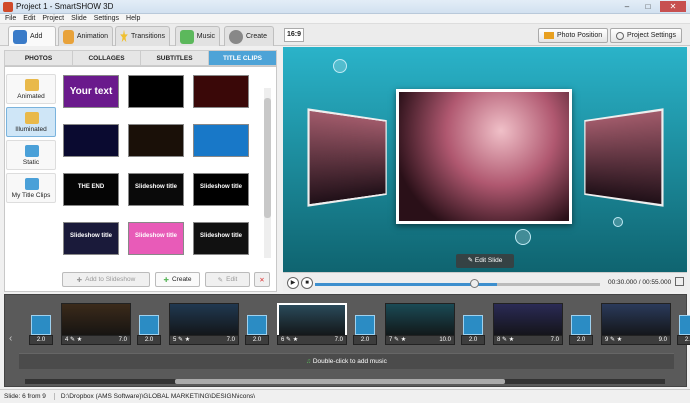 The image size is (690, 403). I want to click on category-animated: Animated, so click(31, 89).